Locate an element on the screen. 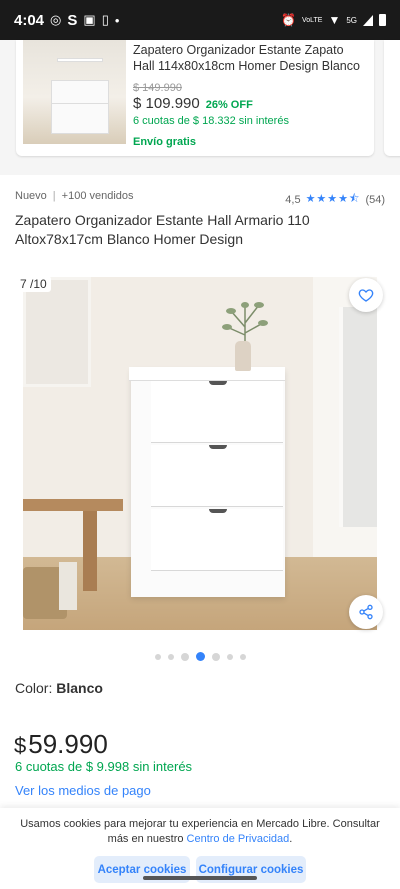  related-product-image is located at coordinates (74, 92).